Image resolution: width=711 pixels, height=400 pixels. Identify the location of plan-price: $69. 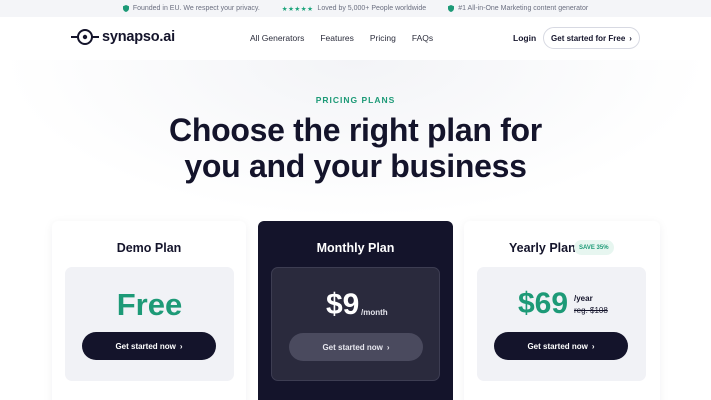
(543, 303).